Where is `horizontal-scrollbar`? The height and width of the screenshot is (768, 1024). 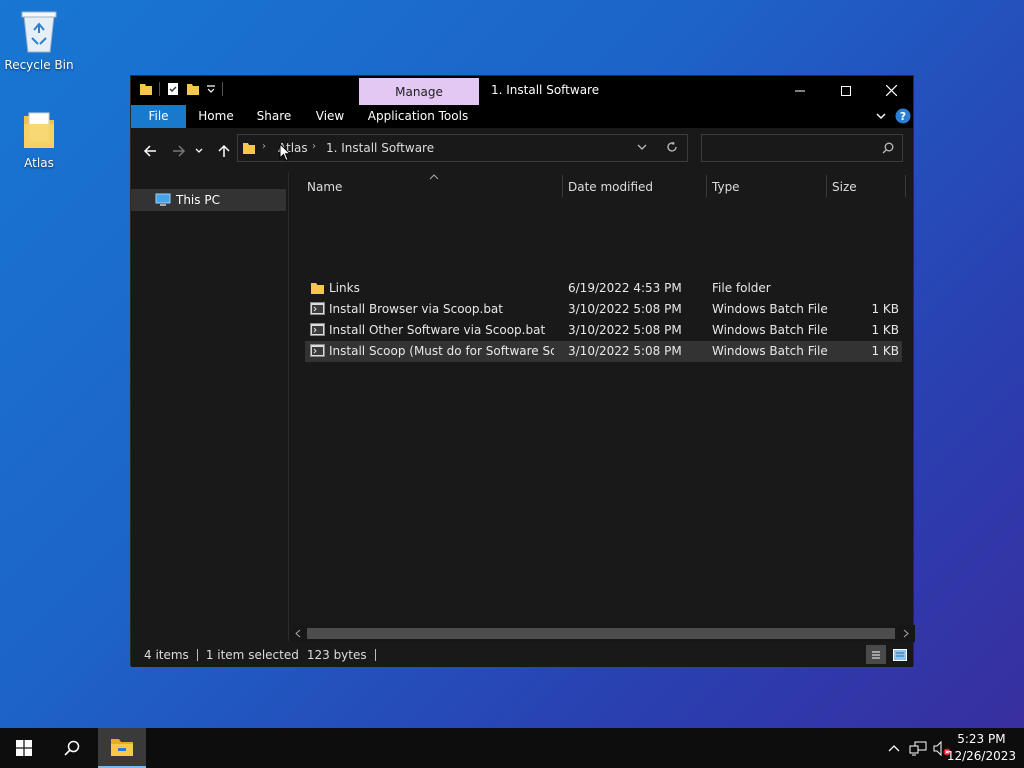
horizontal-scrollbar is located at coordinates (602, 633).